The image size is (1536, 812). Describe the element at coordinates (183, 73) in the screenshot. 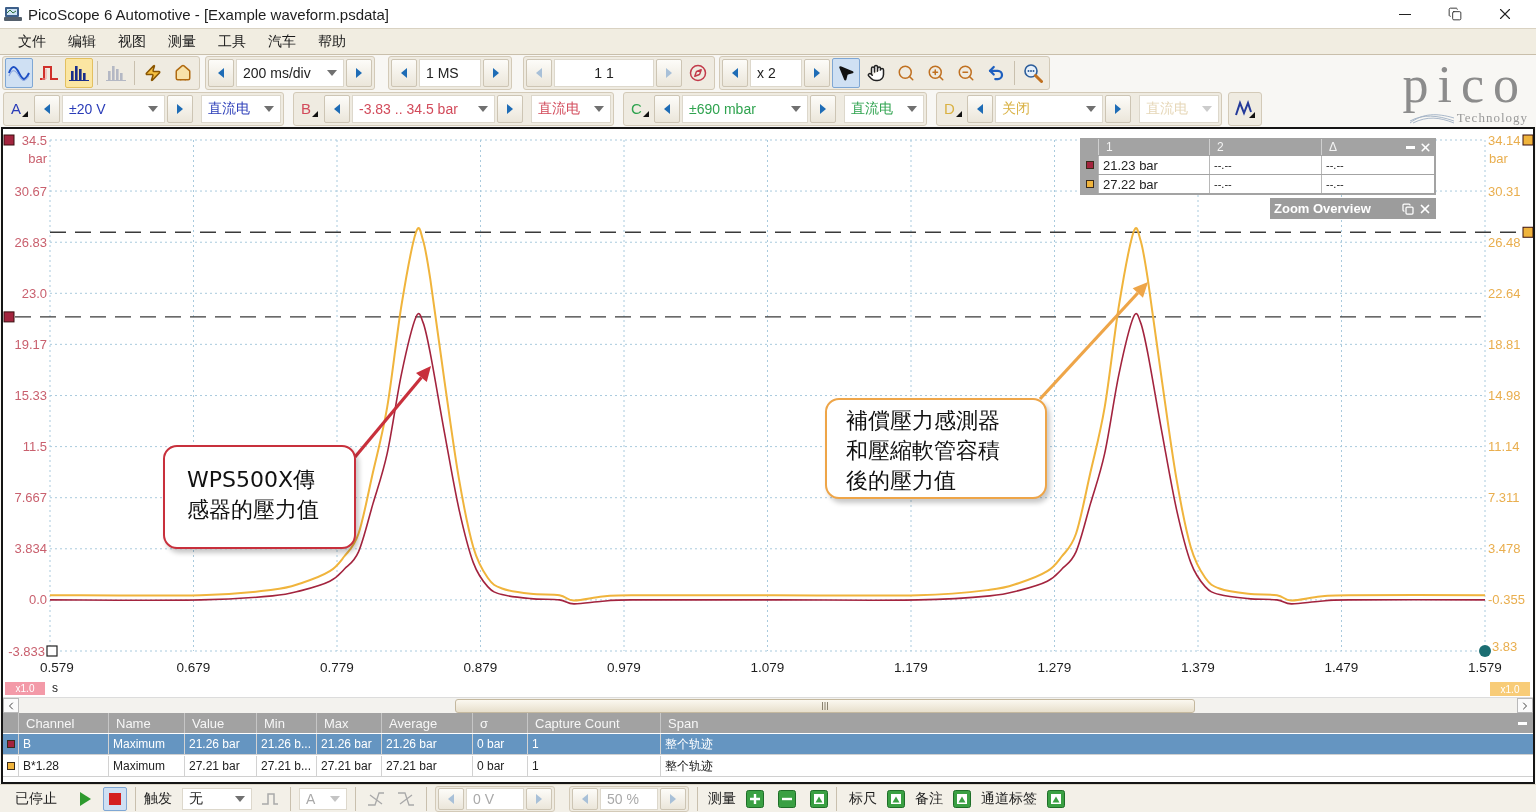

I see `home-icon` at that location.